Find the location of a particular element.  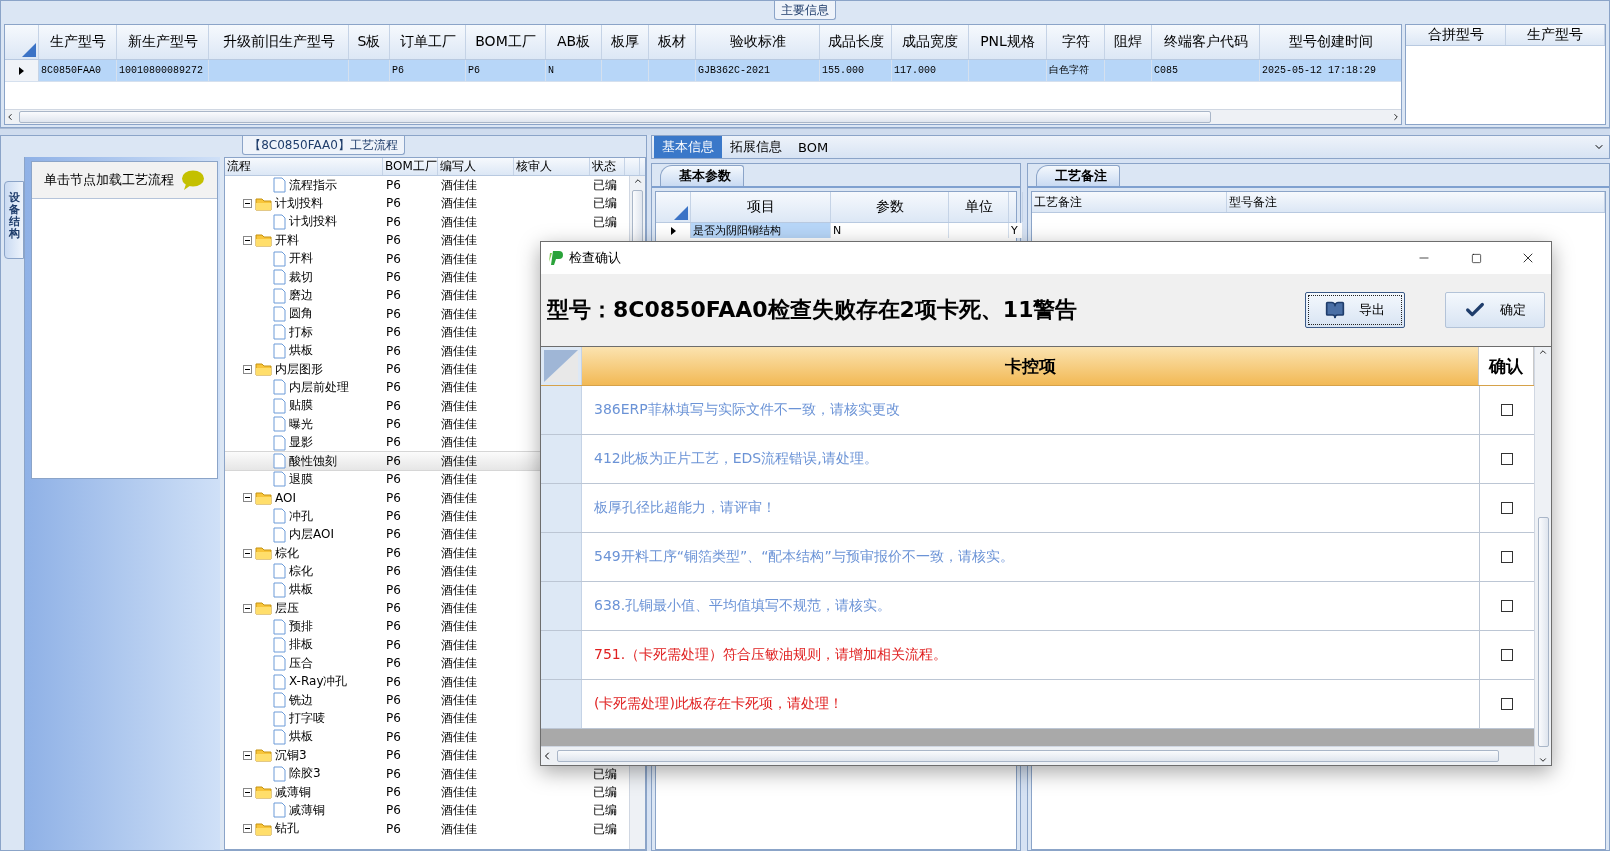

scroll-down-icon is located at coordinates (1543, 760).